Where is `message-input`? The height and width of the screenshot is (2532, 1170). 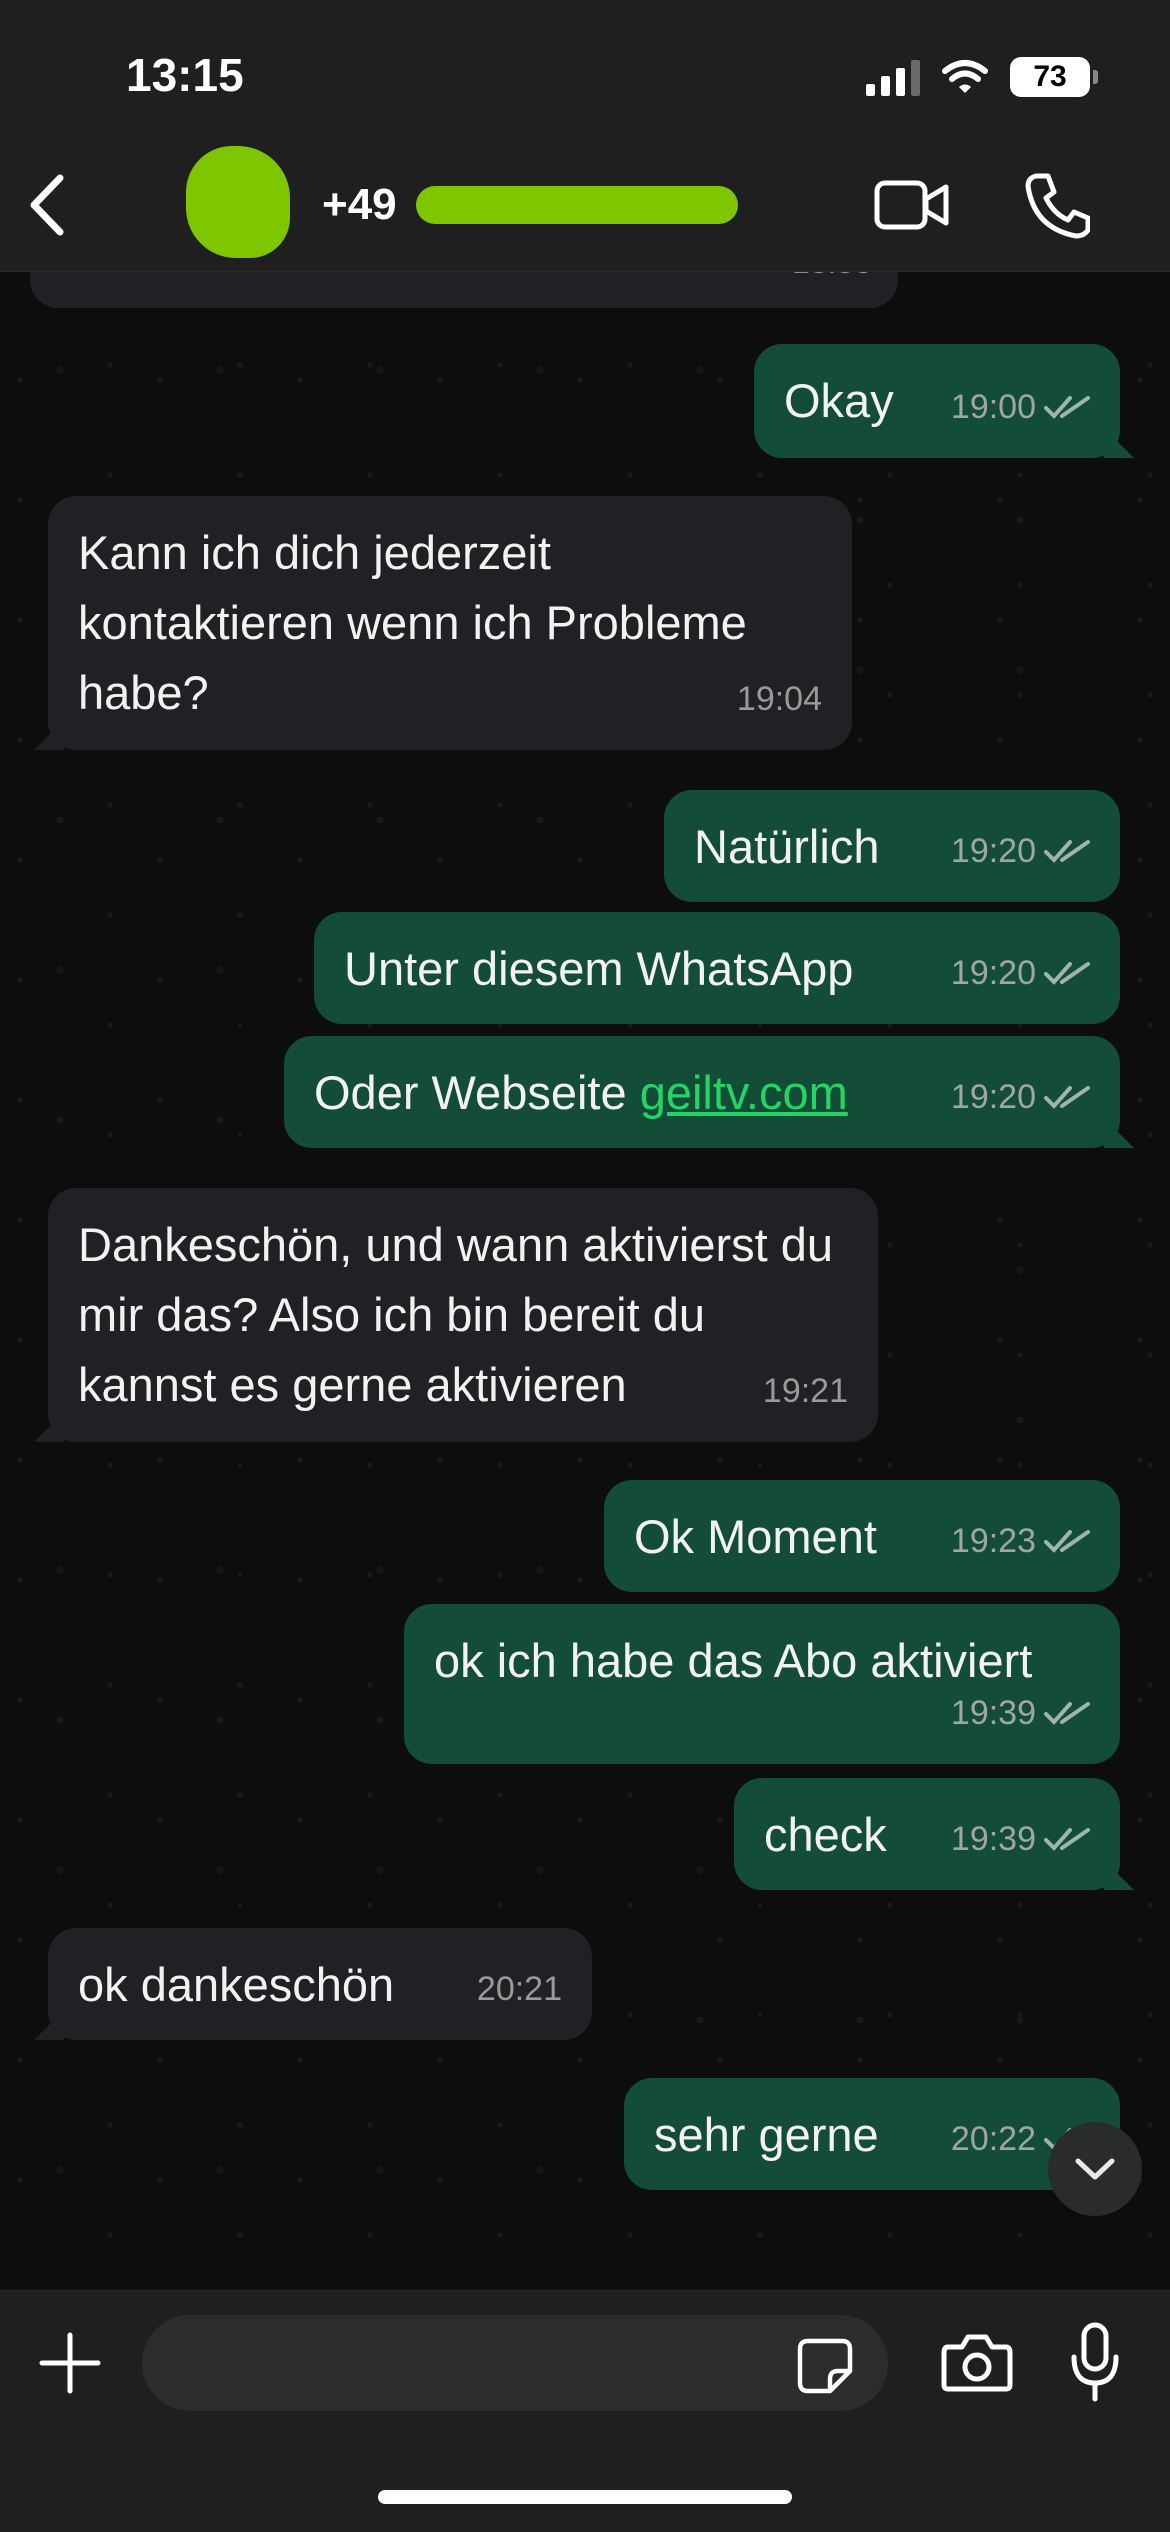 message-input is located at coordinates (515, 2363).